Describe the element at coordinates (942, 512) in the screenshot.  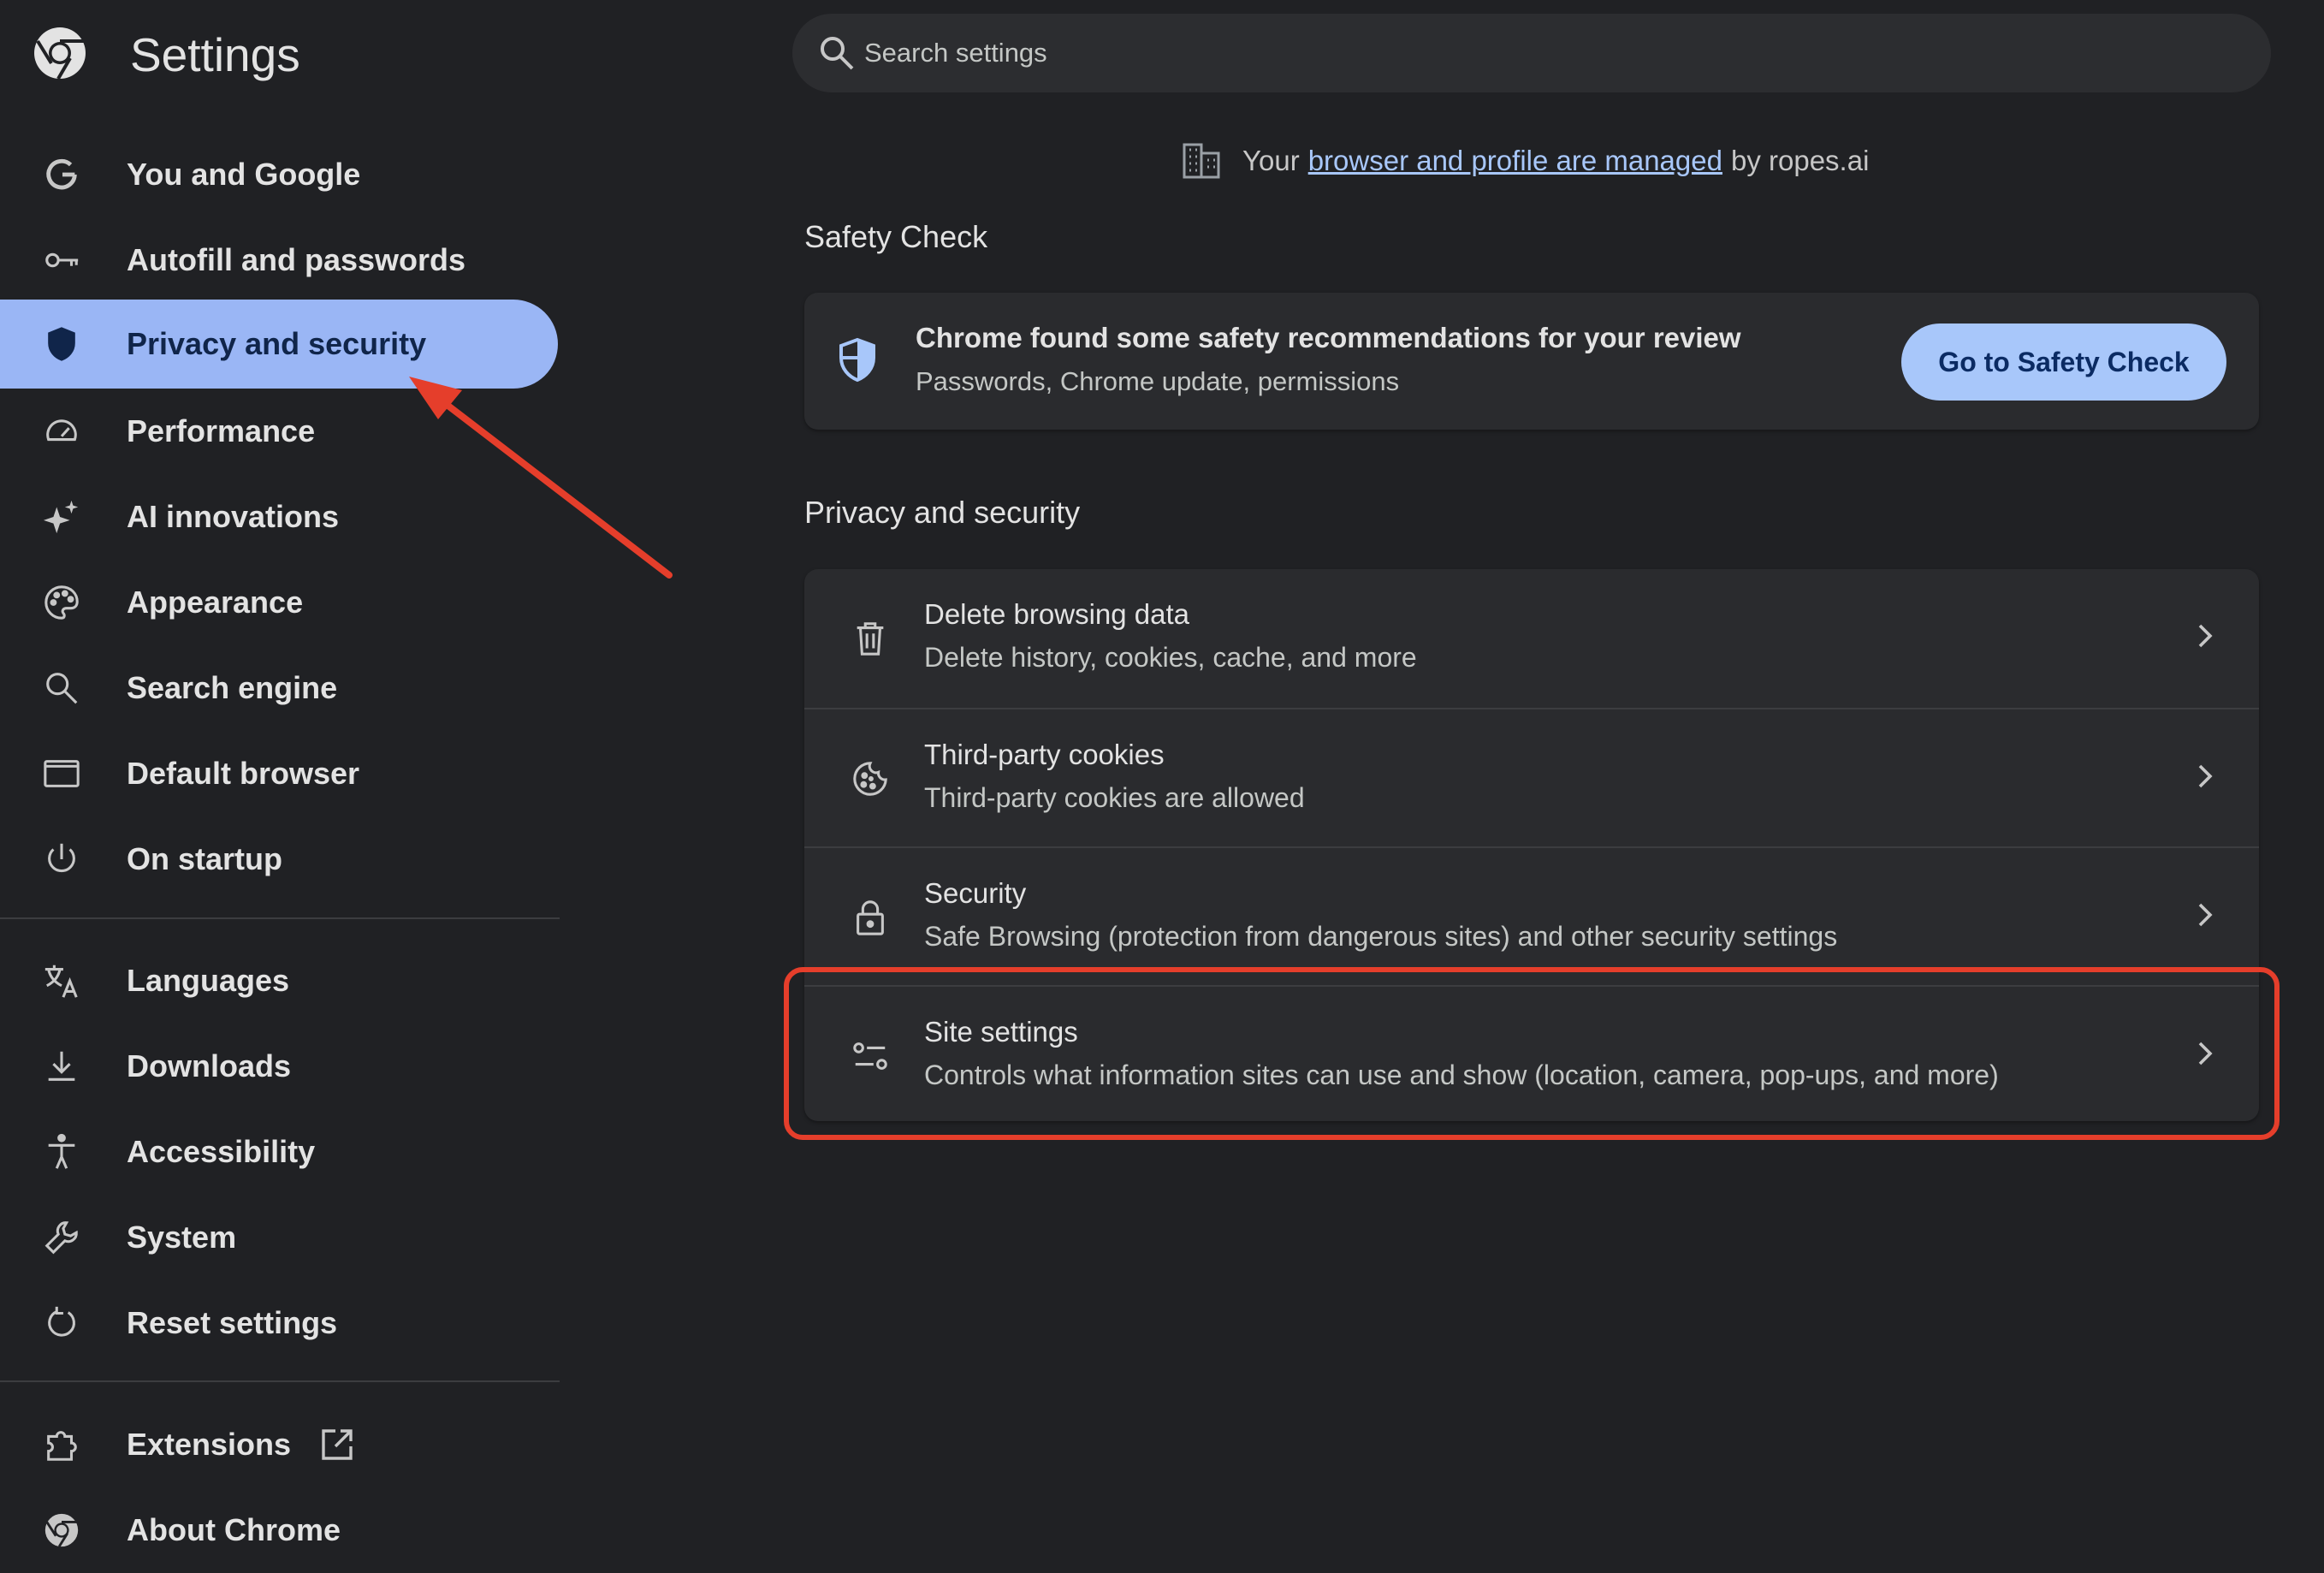
I see `privacy-heading: Privacy and security` at that location.